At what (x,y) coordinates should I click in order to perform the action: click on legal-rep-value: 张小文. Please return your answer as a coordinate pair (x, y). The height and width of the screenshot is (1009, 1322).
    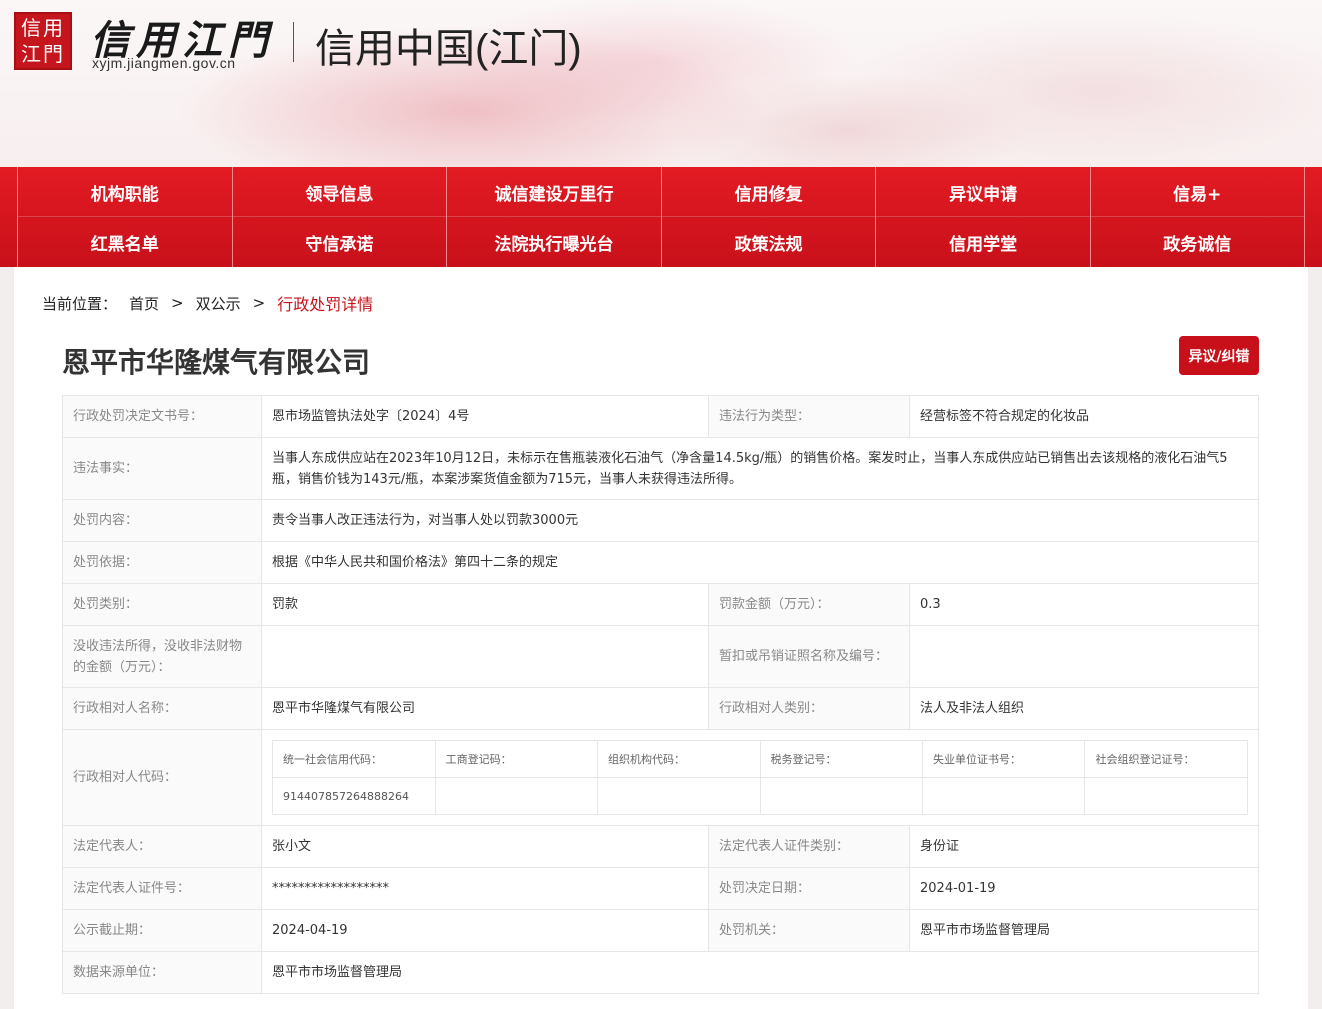
    Looking at the image, I should click on (485, 846).